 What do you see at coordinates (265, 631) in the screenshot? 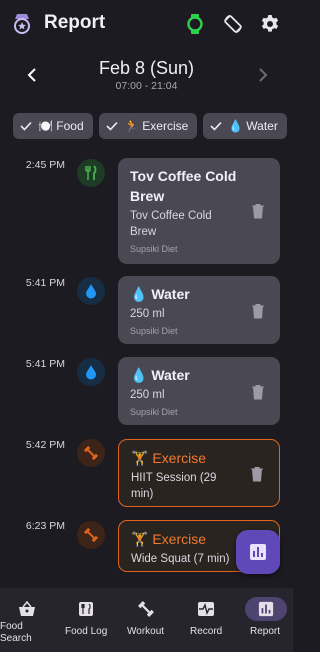
I see `nav-label: Report` at bounding box center [265, 631].